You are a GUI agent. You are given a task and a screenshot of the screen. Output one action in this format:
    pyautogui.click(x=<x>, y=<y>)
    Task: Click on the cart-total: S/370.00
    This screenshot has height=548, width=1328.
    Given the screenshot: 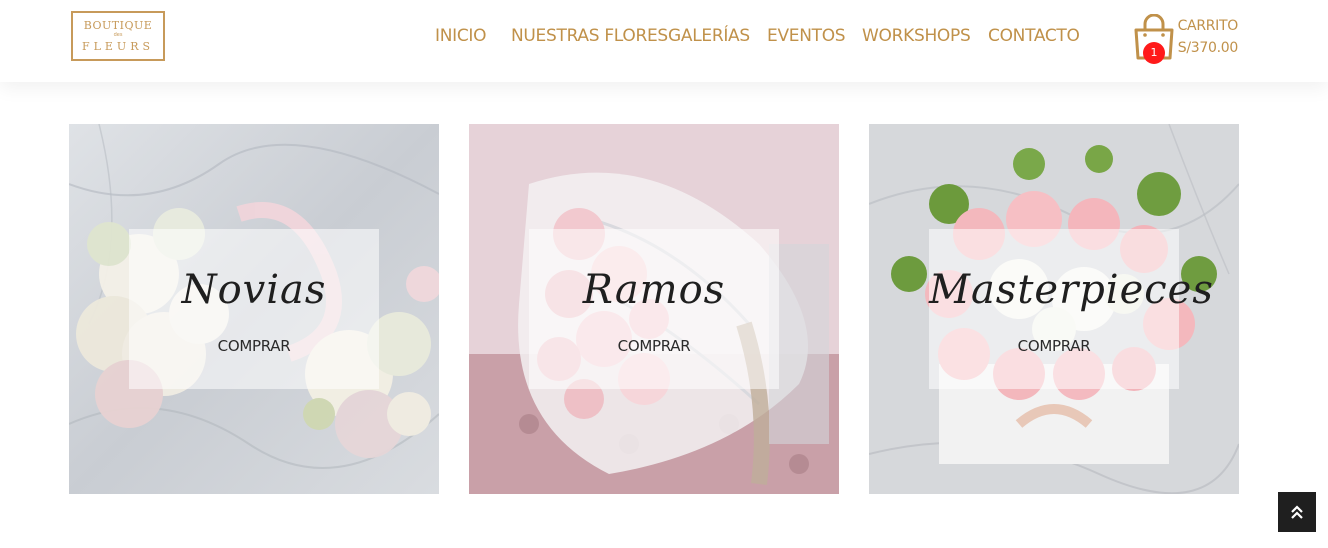 What is the action you would take?
    pyautogui.click(x=1208, y=48)
    